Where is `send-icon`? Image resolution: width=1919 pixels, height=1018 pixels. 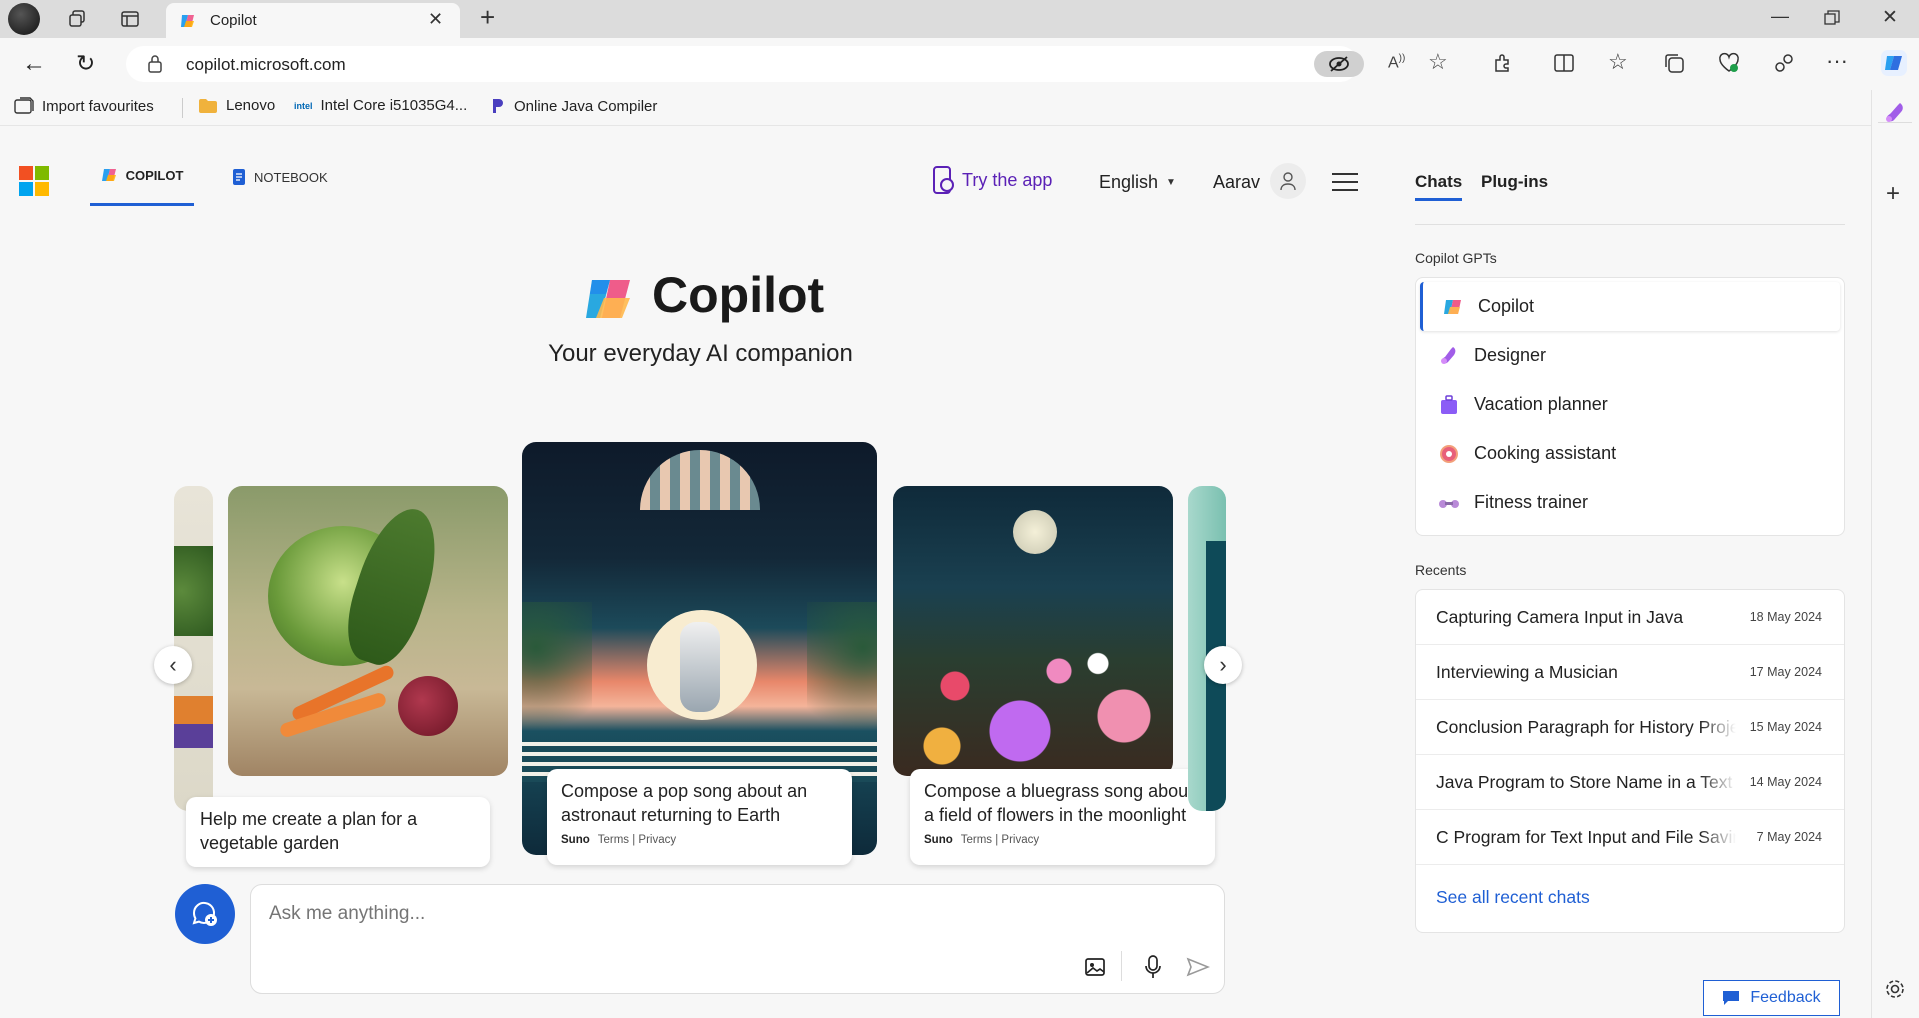
send-icon is located at coordinates (1198, 967).